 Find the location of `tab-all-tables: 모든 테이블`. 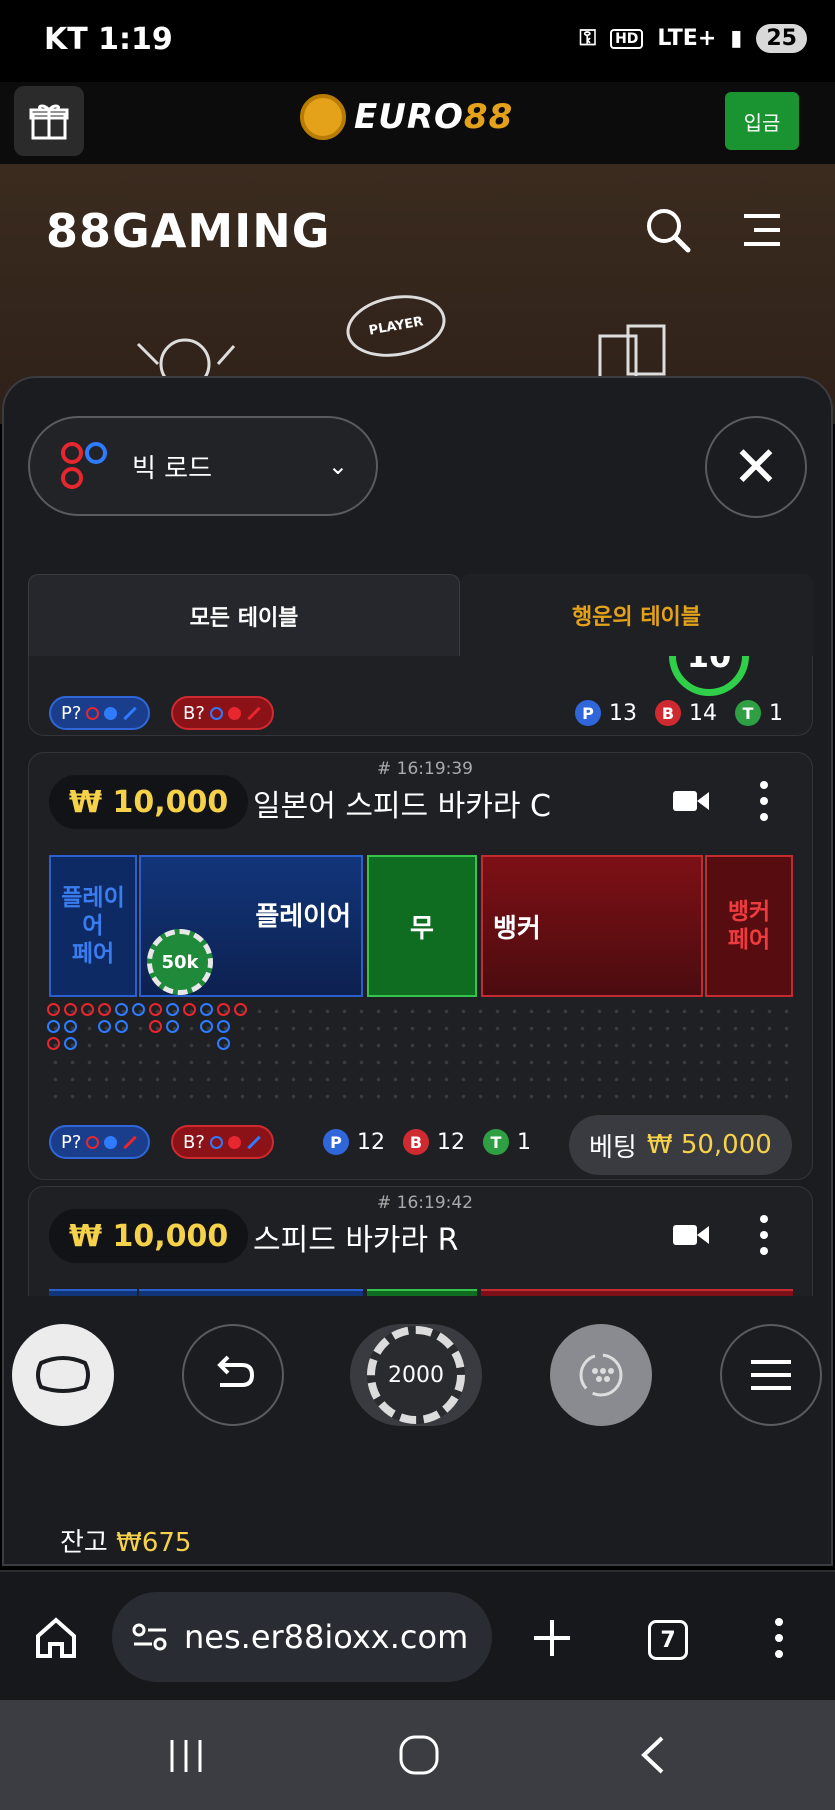

tab-all-tables: 모든 테이블 is located at coordinates (244, 615).